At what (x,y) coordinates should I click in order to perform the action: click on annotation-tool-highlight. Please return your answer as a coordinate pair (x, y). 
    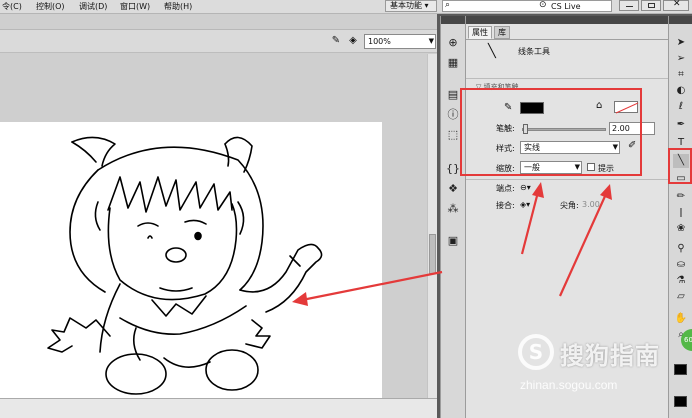
    Looking at the image, I should click on (680, 166).